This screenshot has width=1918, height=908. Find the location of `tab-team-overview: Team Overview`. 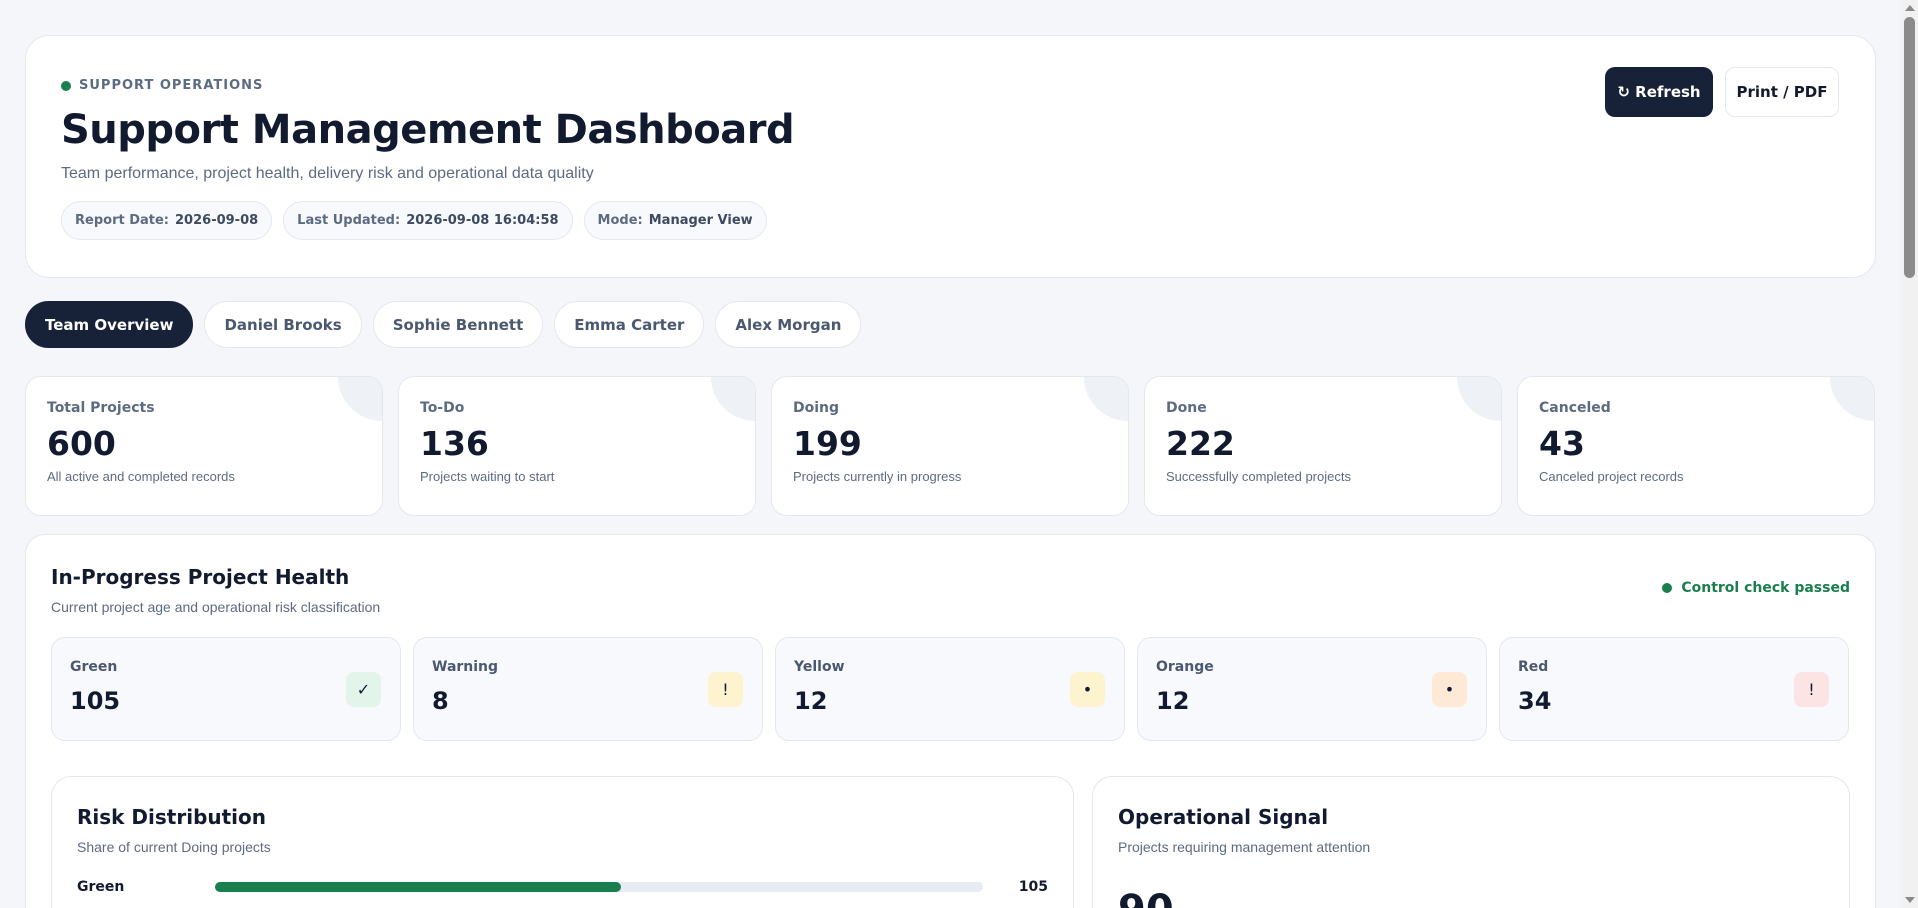

tab-team-overview: Team Overview is located at coordinates (109, 324).